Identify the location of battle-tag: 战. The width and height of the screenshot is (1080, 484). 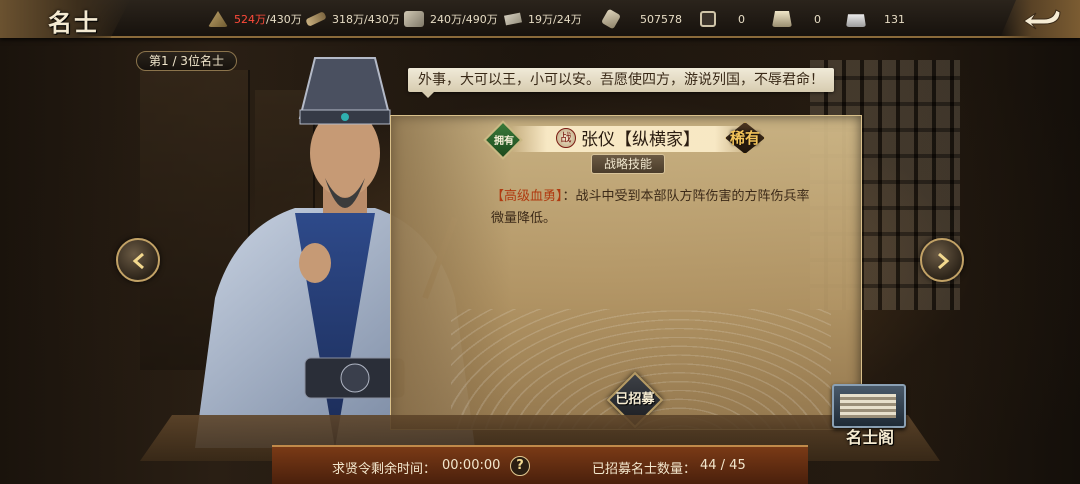
(566, 138).